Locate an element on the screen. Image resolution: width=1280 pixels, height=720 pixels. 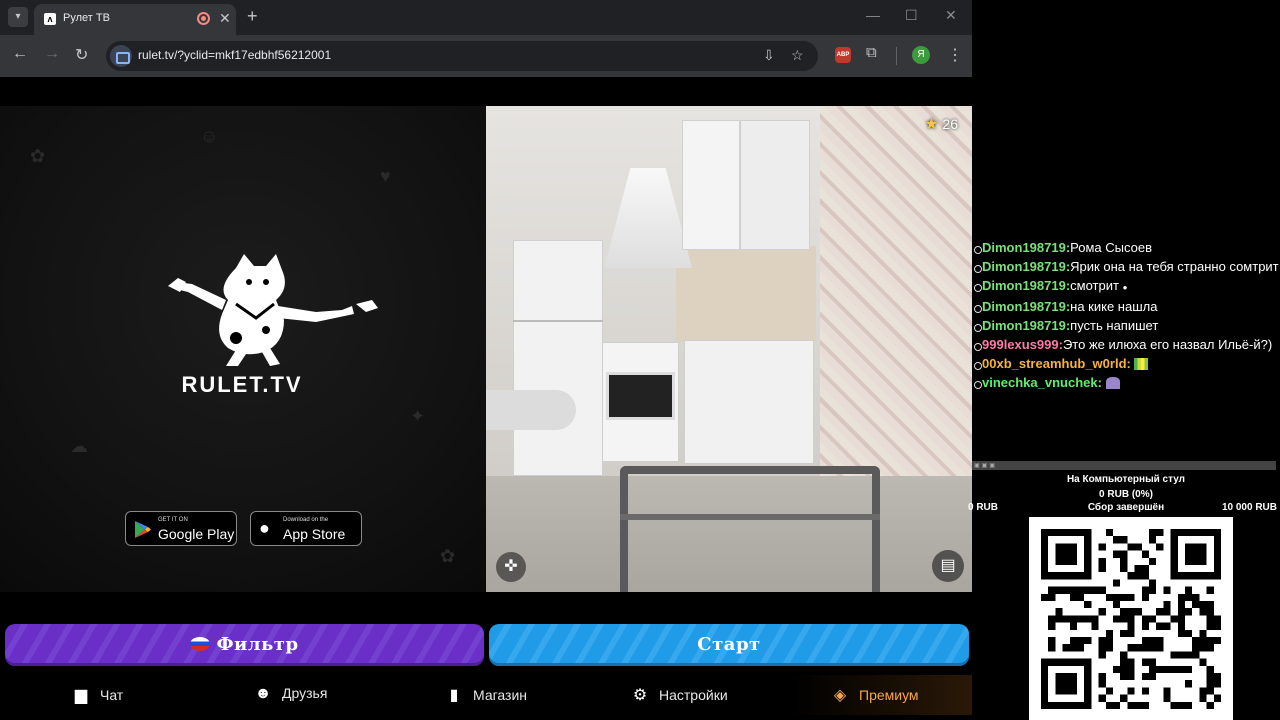
emote-icon: ● is located at coordinates (1125, 287).